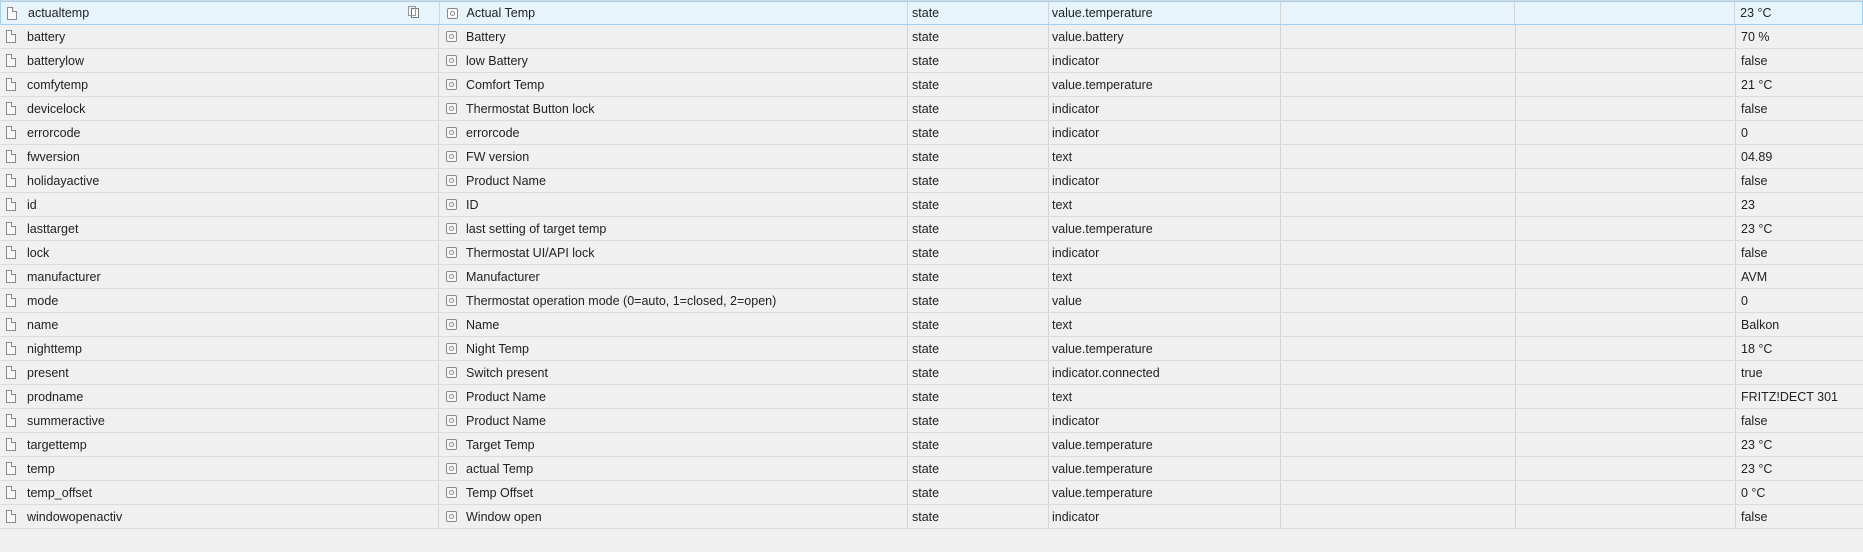 Image resolution: width=1863 pixels, height=552 pixels. I want to click on object-id-cell: present, so click(219, 372).